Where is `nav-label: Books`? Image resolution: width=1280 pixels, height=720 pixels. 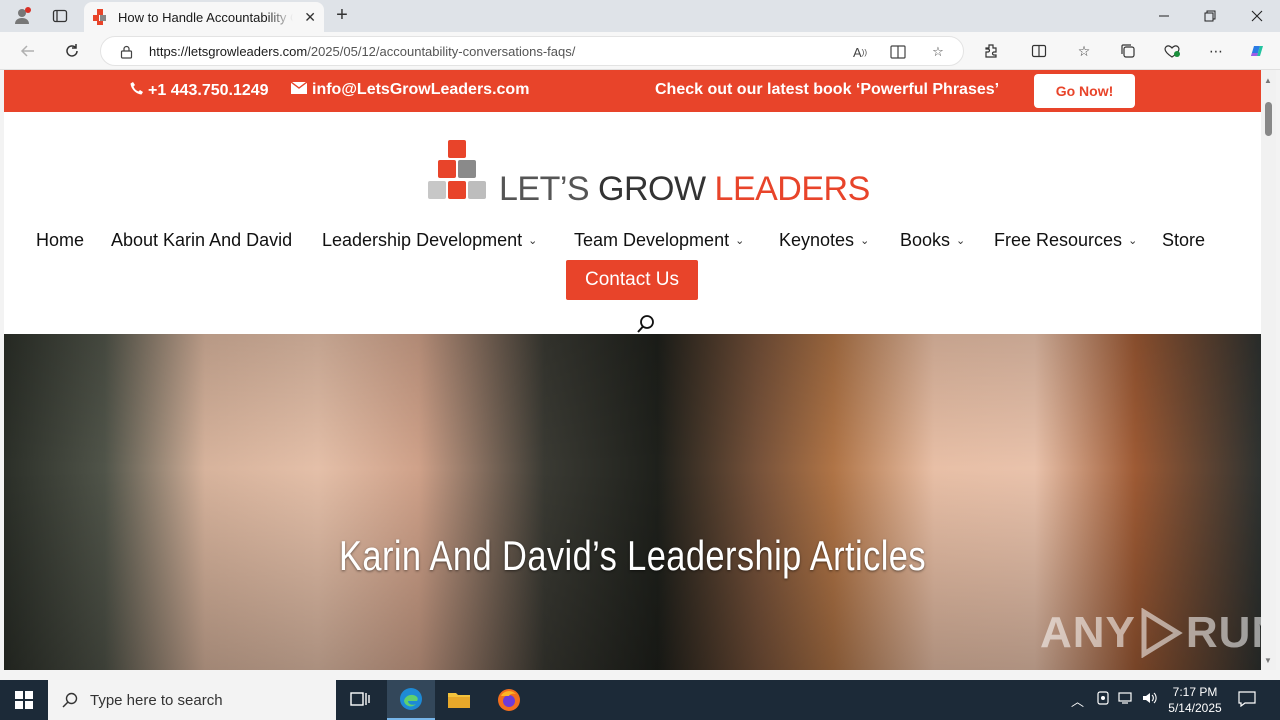
nav-label: Books is located at coordinates (925, 240).